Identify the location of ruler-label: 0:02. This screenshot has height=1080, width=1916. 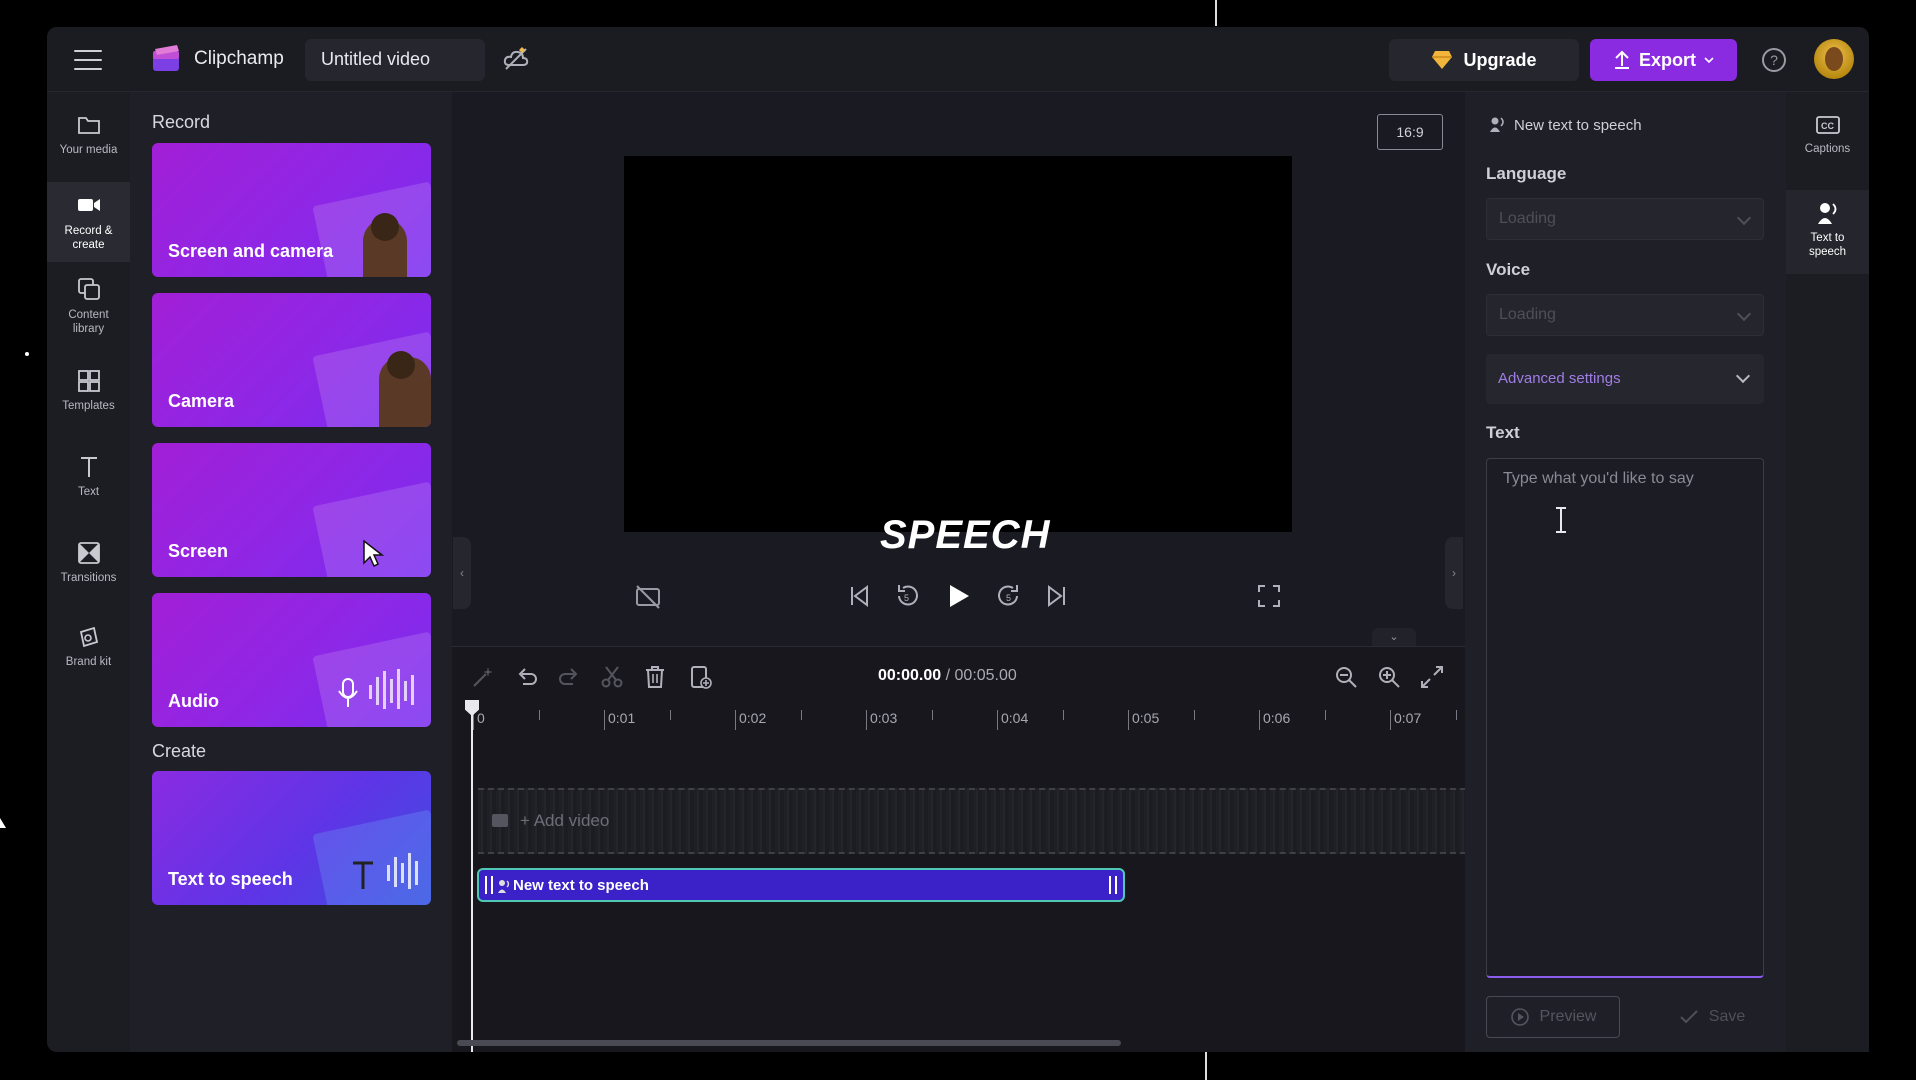
(753, 718).